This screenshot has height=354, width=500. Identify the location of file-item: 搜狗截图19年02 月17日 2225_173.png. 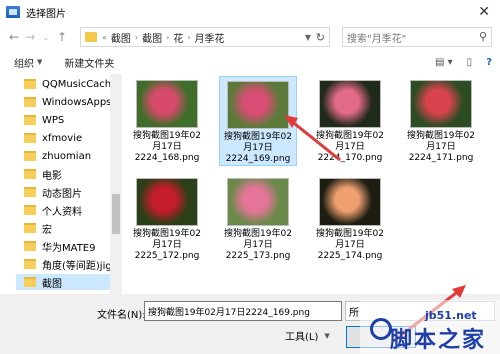
(258, 218).